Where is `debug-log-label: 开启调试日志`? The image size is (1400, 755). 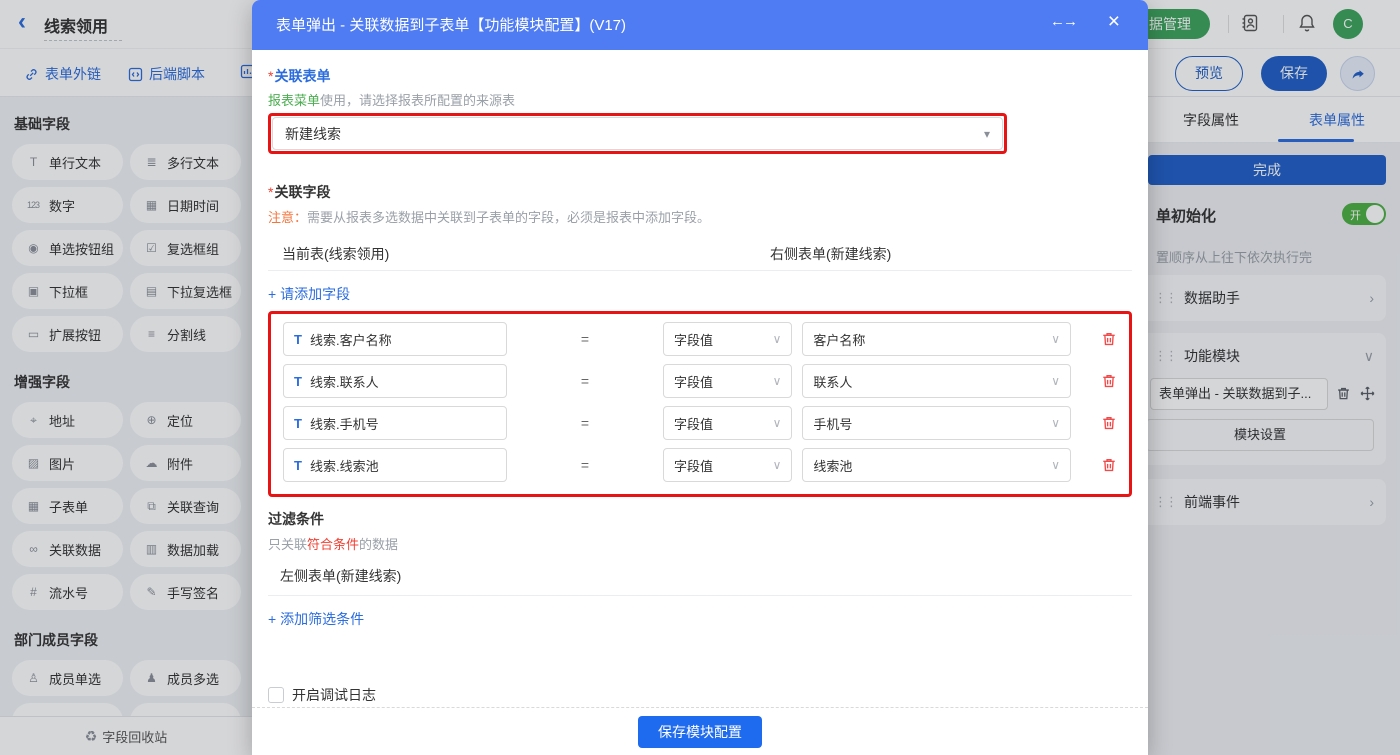 debug-log-label: 开启调试日志 is located at coordinates (334, 695).